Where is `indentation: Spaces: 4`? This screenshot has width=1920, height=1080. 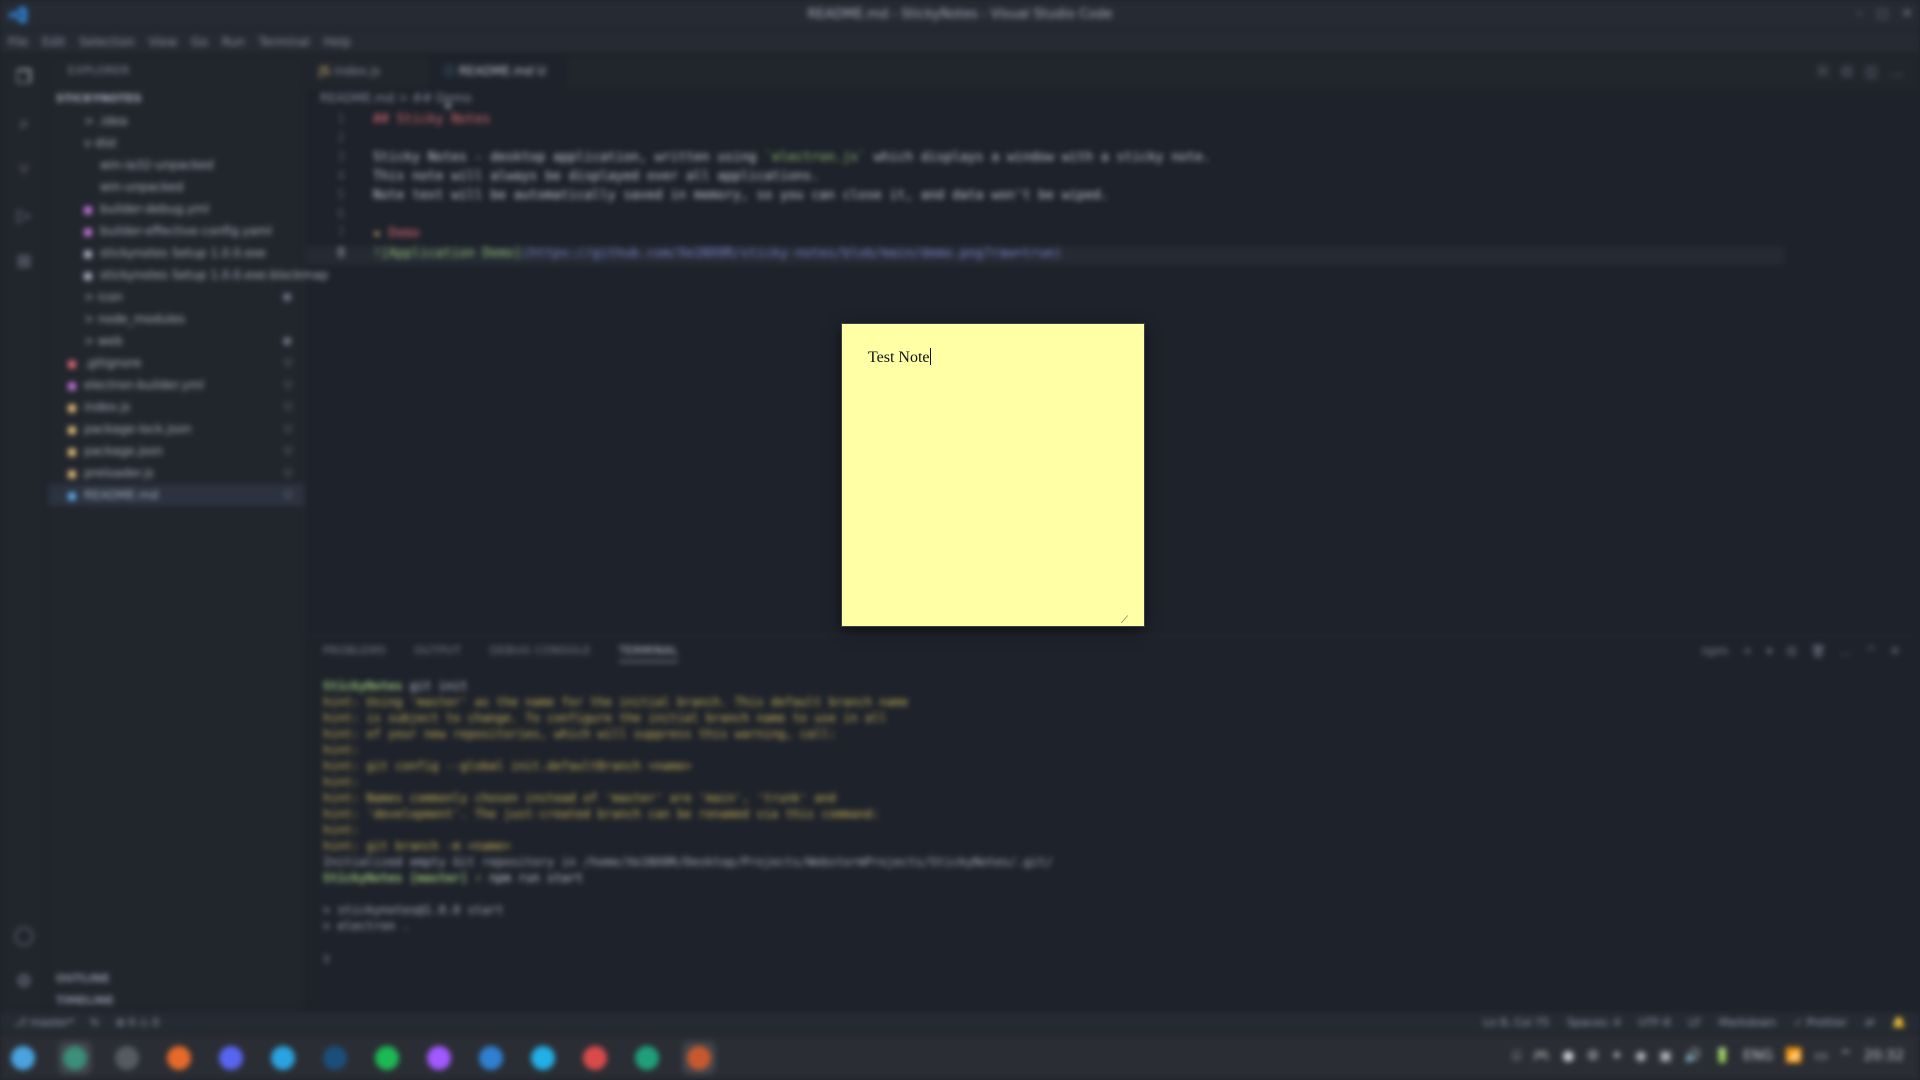 indentation: Spaces: 4 is located at coordinates (1593, 1022).